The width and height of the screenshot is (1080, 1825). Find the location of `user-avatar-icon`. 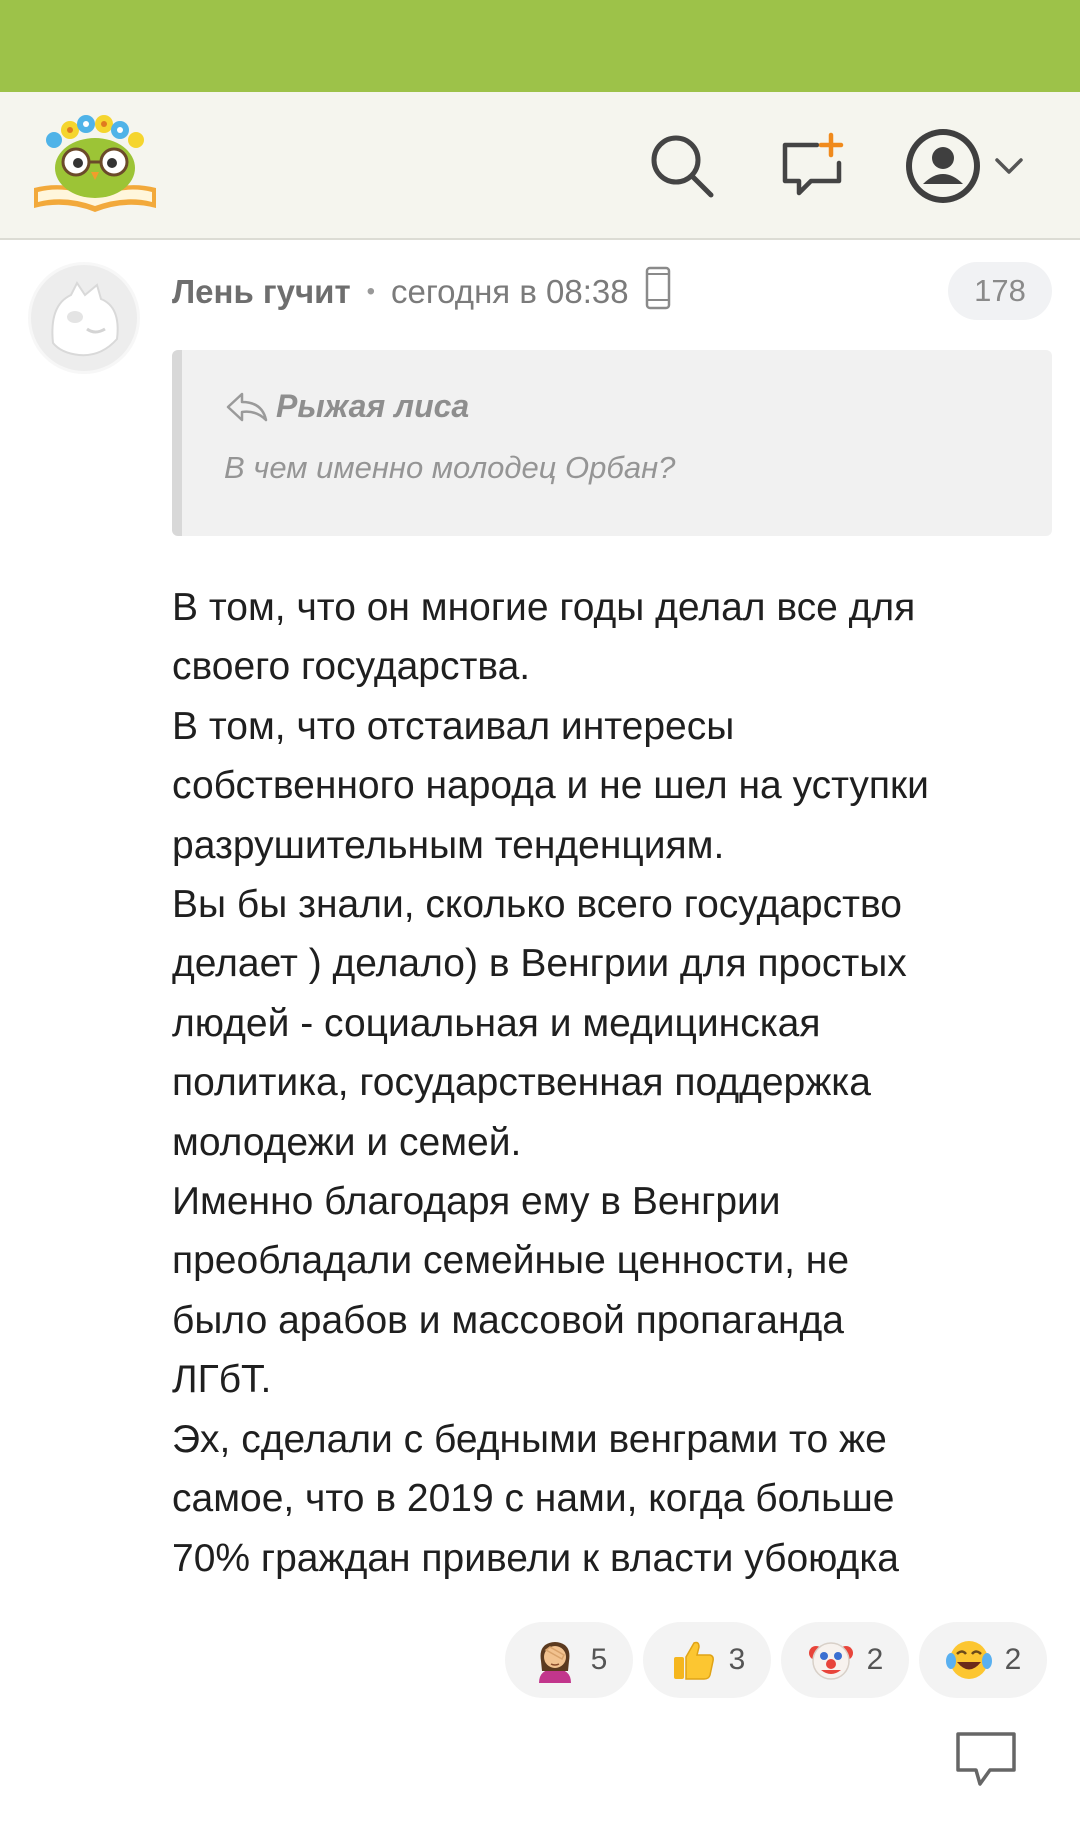

user-avatar-icon is located at coordinates (943, 166).